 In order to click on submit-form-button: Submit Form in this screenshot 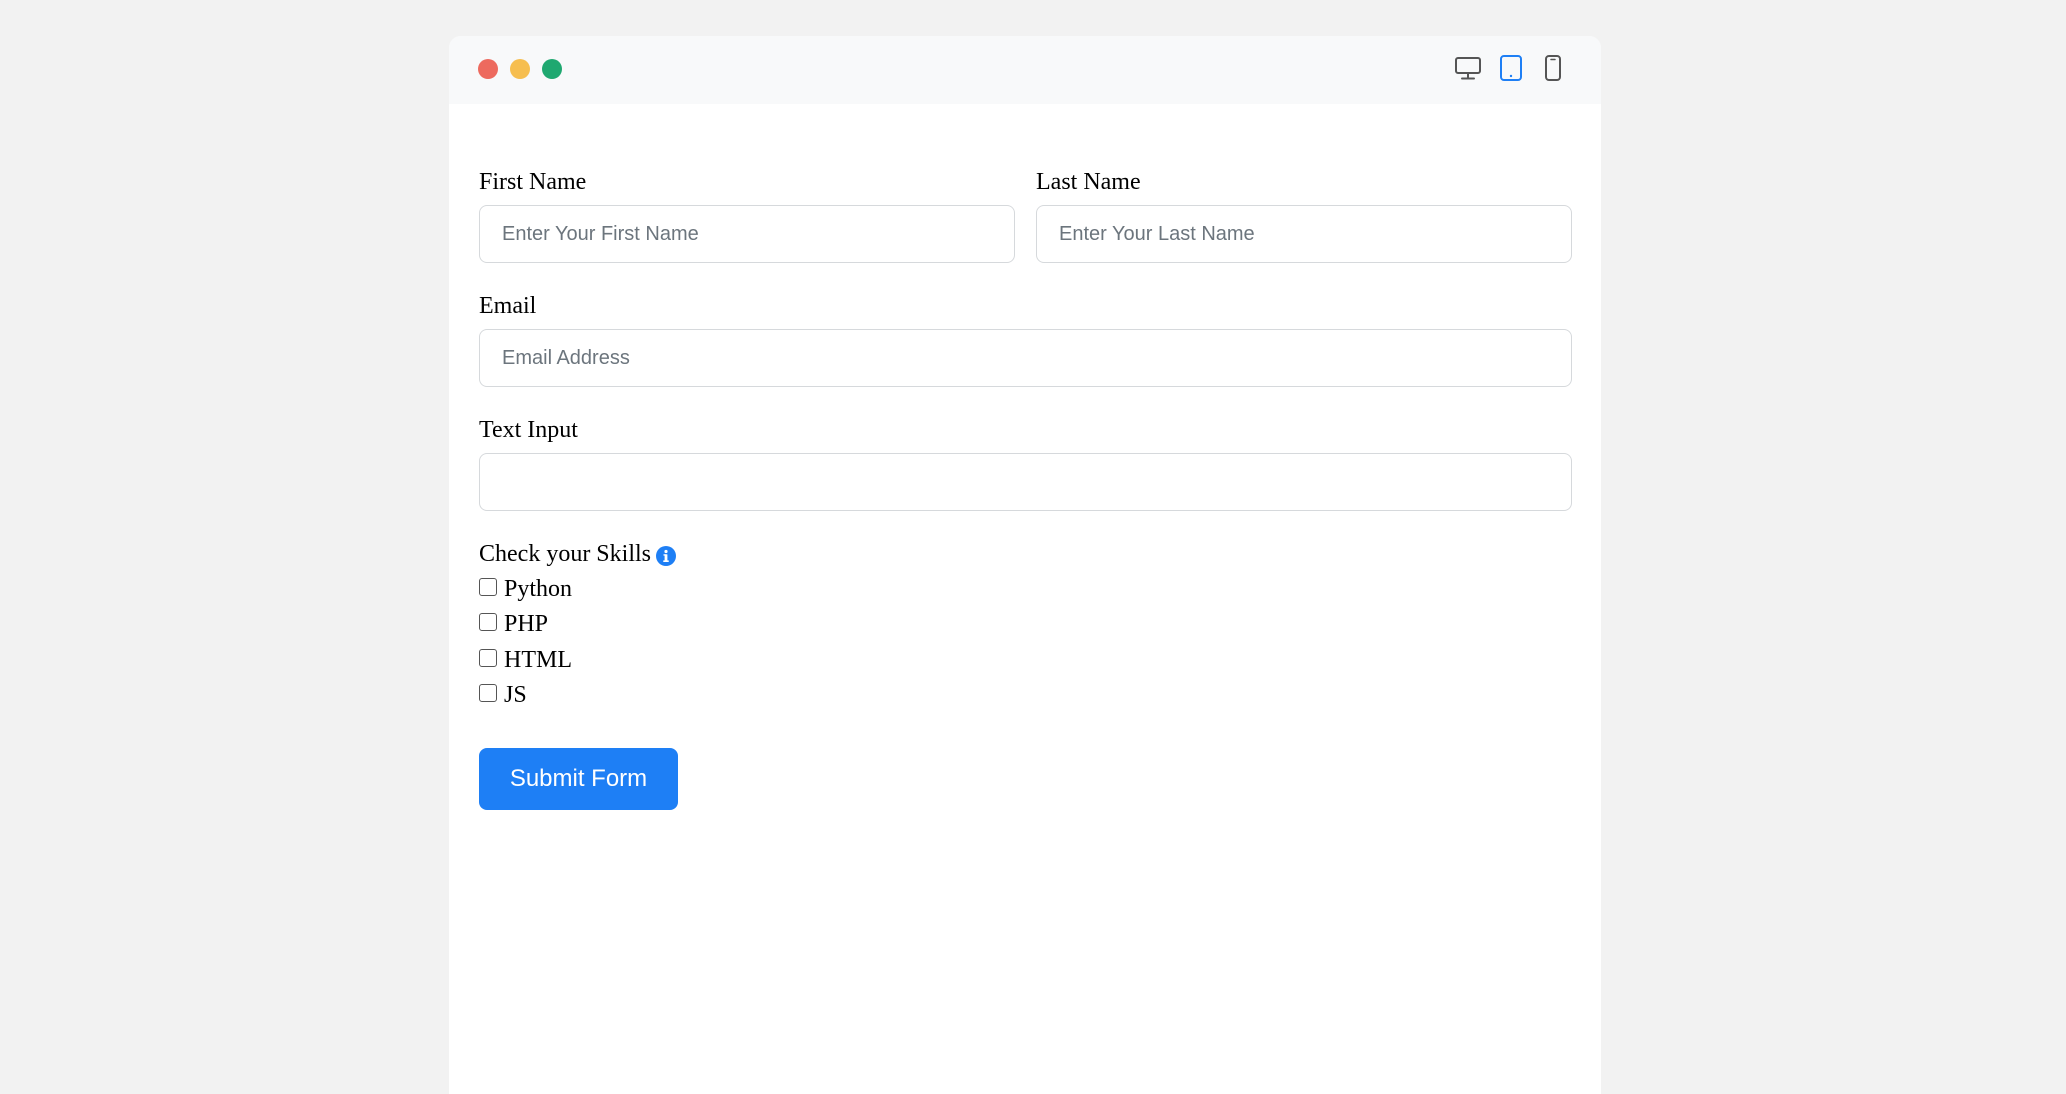, I will do `click(578, 779)`.